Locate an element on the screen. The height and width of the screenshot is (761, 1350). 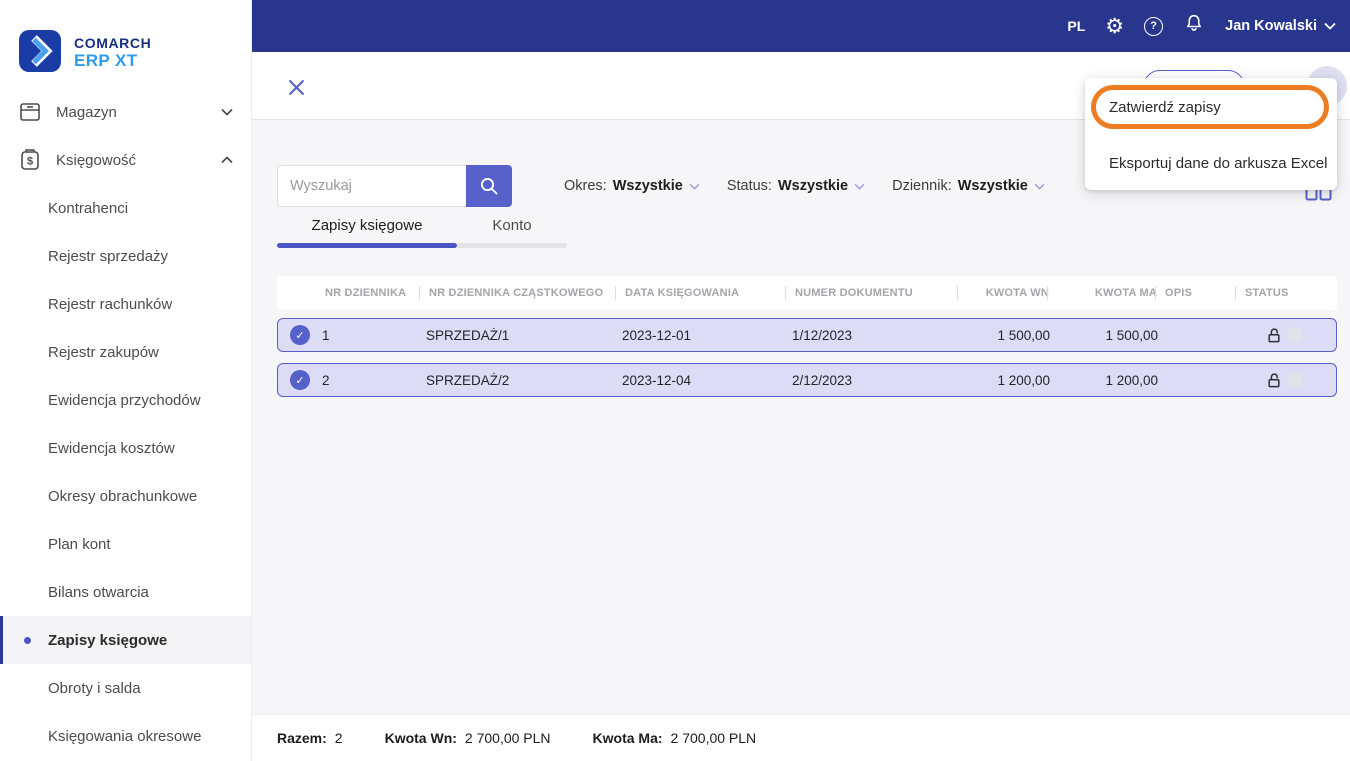
language-selector: PL is located at coordinates (1076, 26).